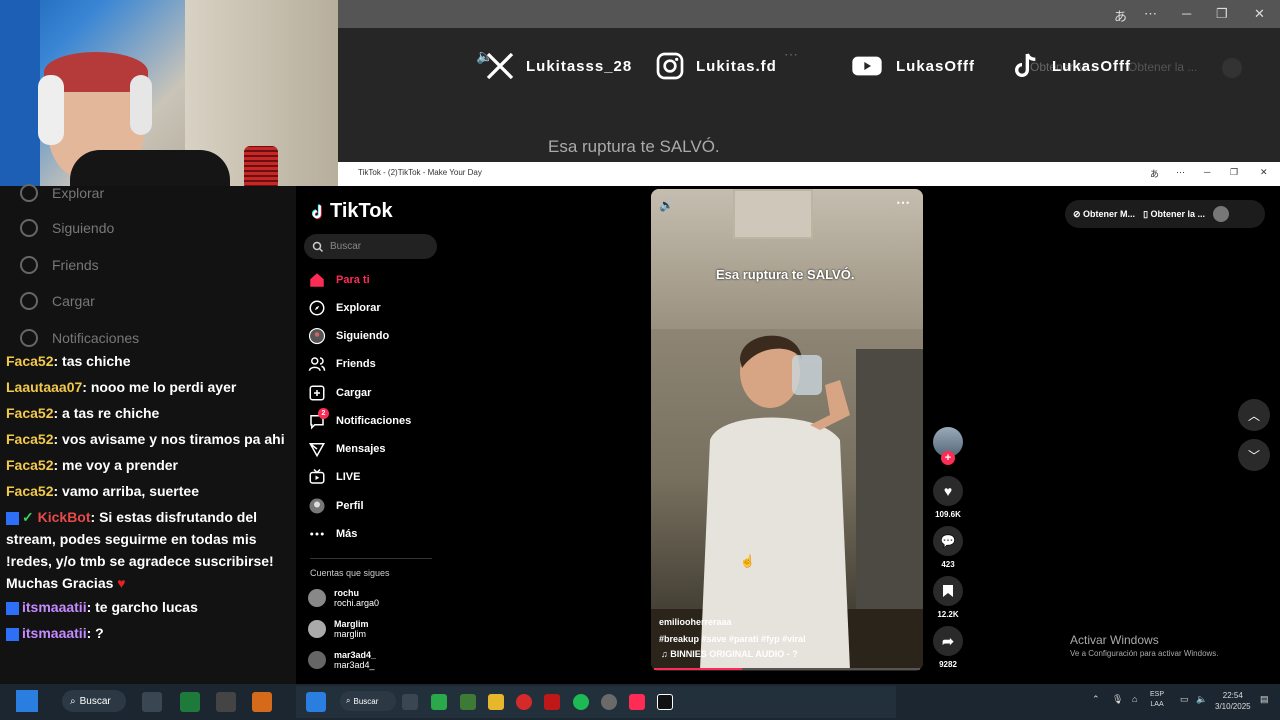 The width and height of the screenshot is (1280, 720). I want to click on following-account: mar3ad4_ mar3ad4_, so click(342, 660).